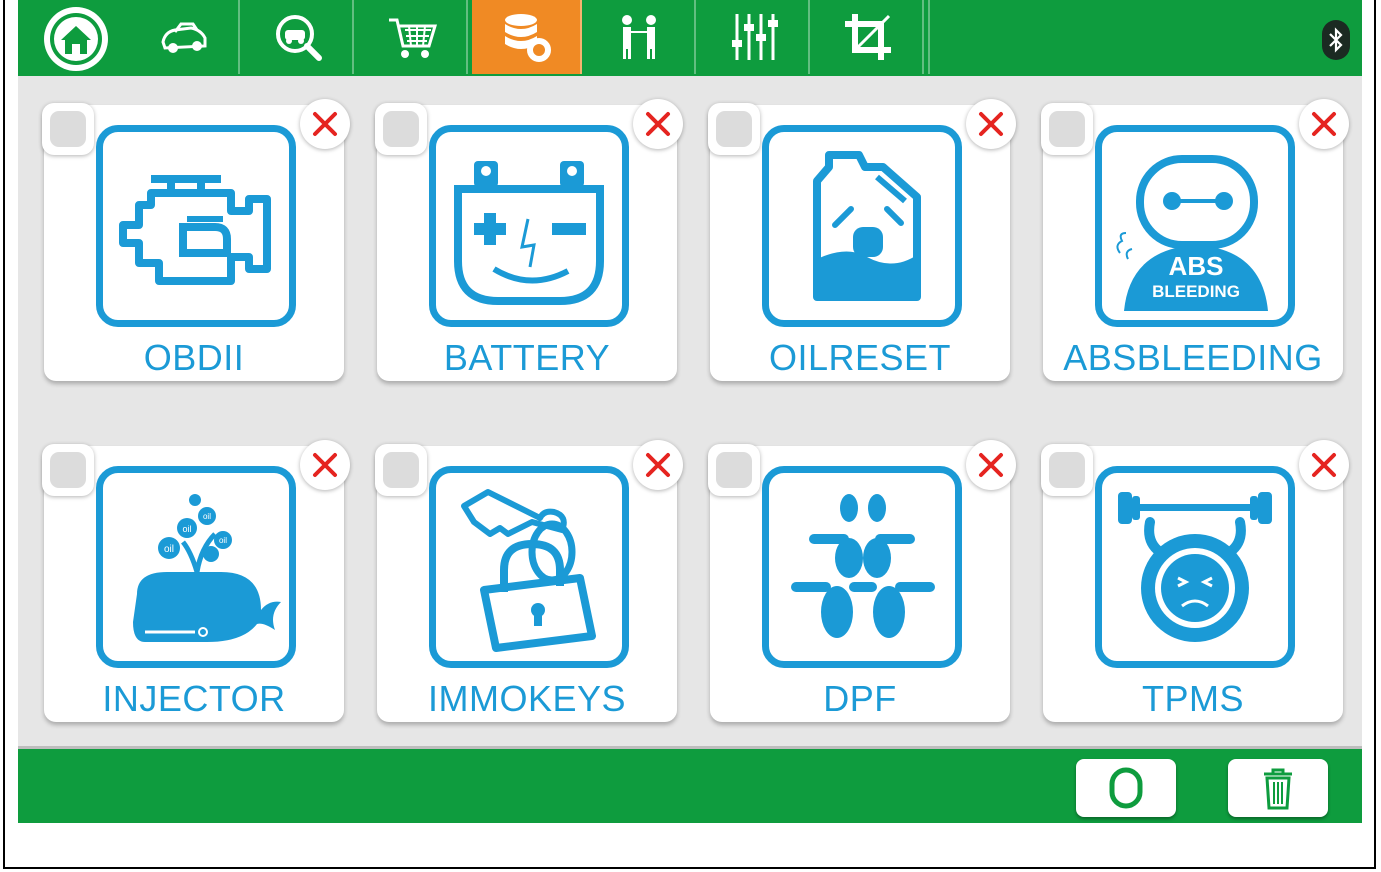 The height and width of the screenshot is (872, 1381). I want to click on circle-select-icon, so click(1126, 788).